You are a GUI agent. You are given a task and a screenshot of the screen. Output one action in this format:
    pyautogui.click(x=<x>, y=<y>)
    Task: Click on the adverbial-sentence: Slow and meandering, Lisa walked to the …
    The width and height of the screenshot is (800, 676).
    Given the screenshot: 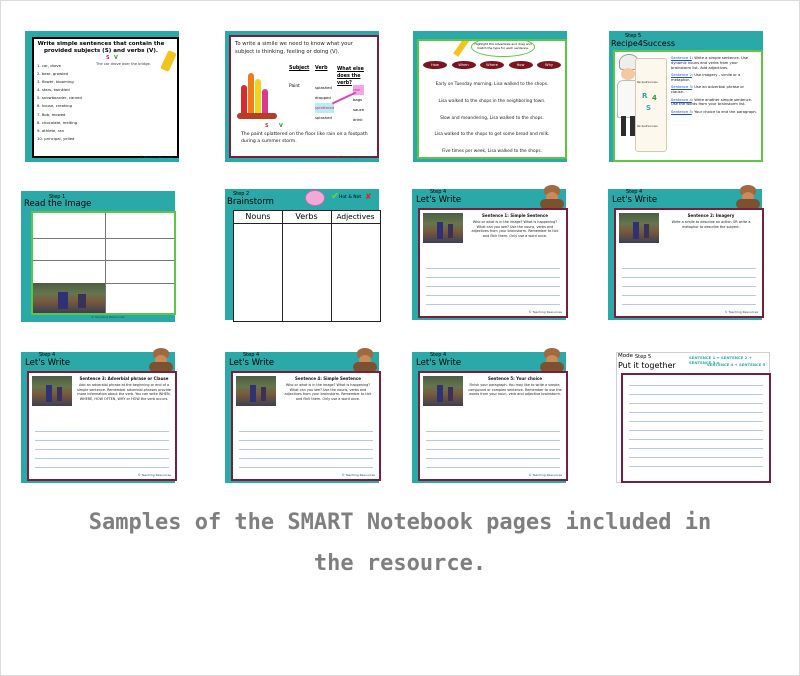 What is the action you would take?
    pyautogui.click(x=492, y=118)
    